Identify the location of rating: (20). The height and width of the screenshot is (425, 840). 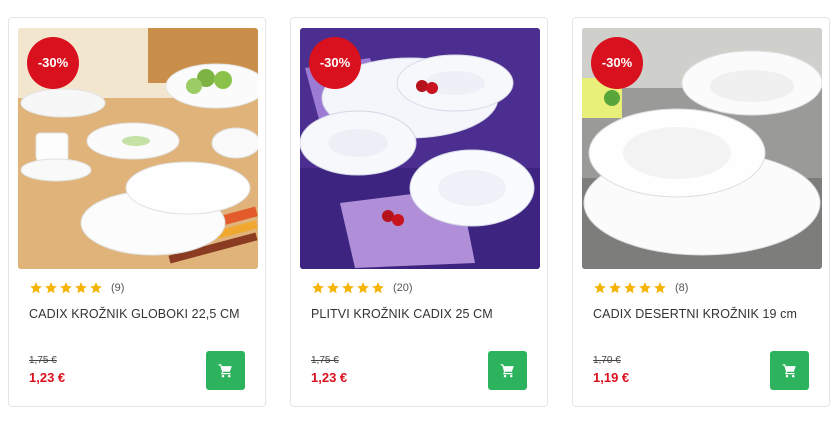
(362, 288).